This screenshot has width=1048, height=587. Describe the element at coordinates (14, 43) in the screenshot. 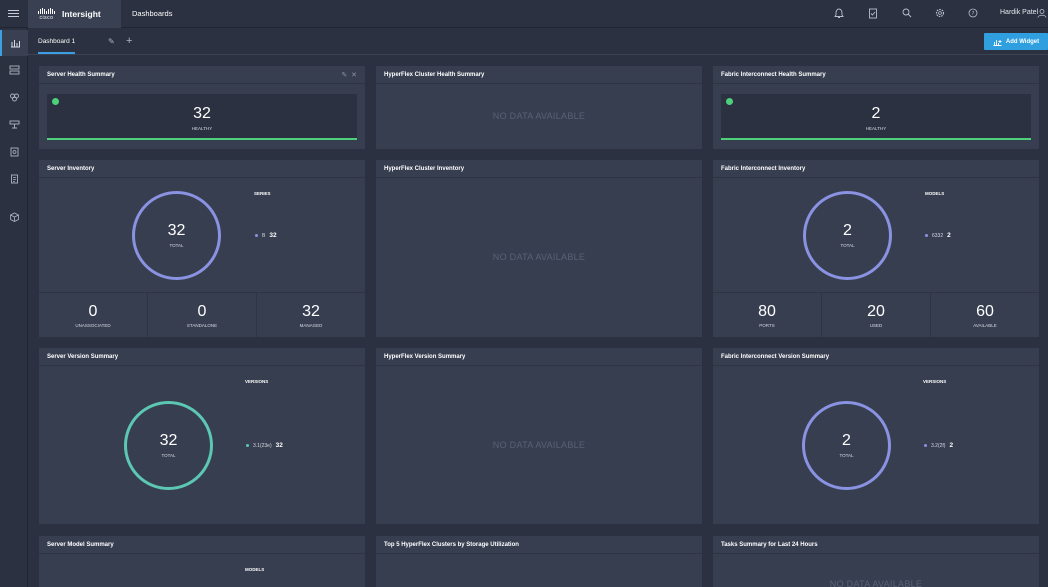

I see `dashboard-nav-icon` at that location.